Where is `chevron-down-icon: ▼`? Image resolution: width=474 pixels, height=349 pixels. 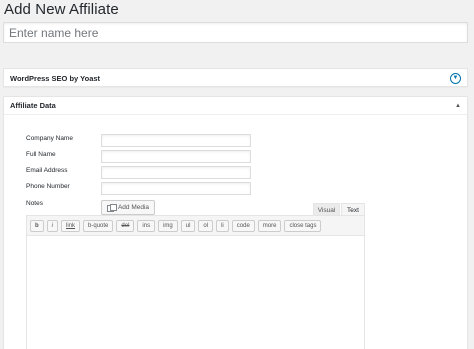
chevron-down-icon: ▼ is located at coordinates (455, 78).